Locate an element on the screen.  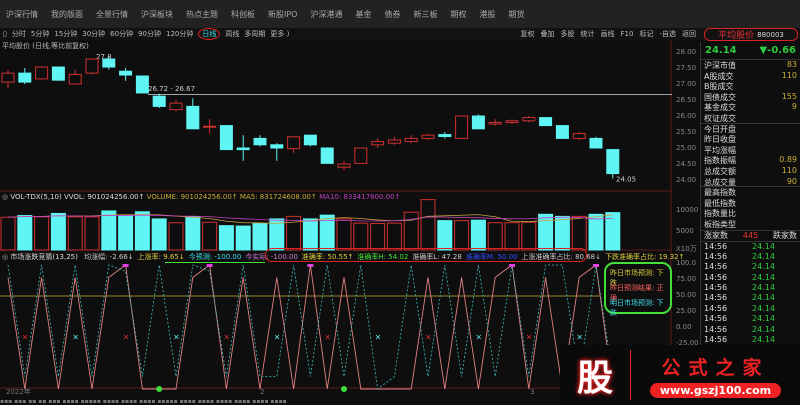
stat-row: 基金成交 9 is located at coordinates (750, 107).